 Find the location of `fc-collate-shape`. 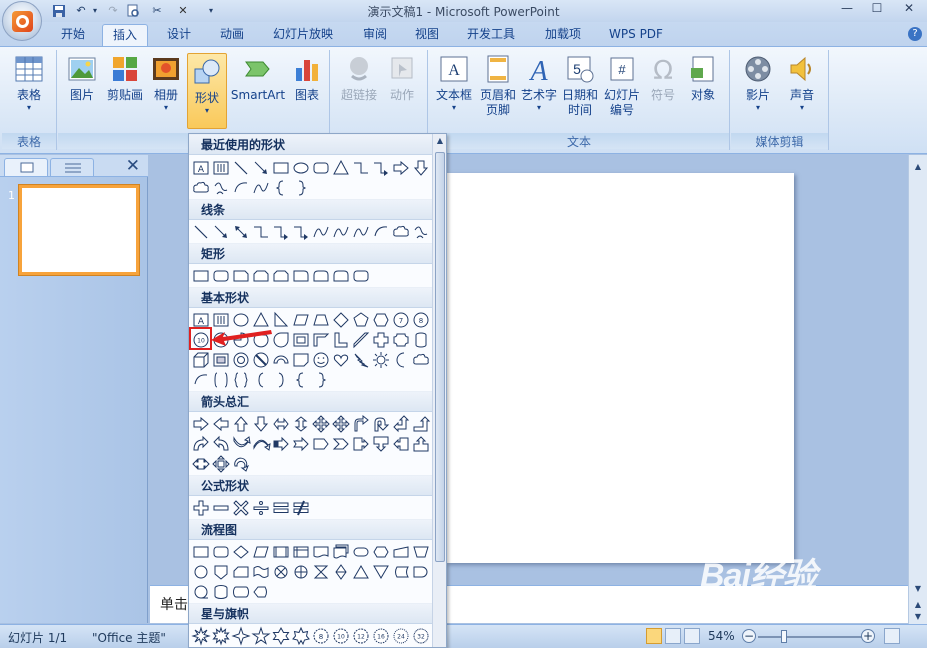

fc-collate-shape is located at coordinates (321, 572).